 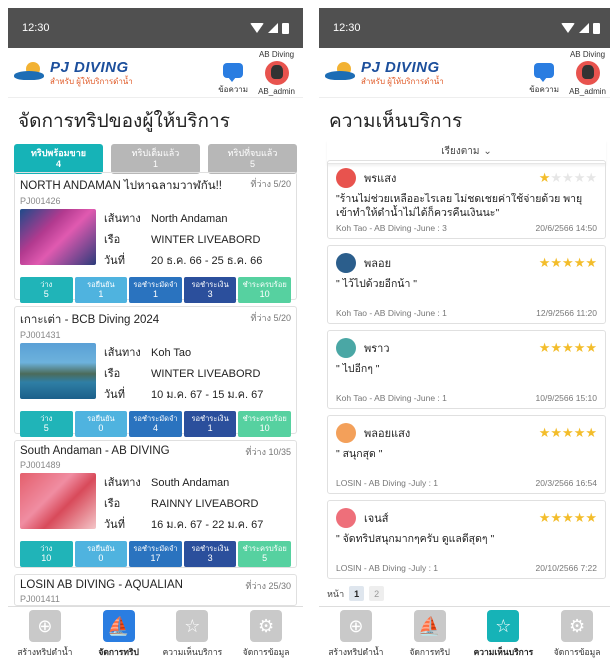 I want to click on status-bar: 12:30, so click(x=155, y=28).